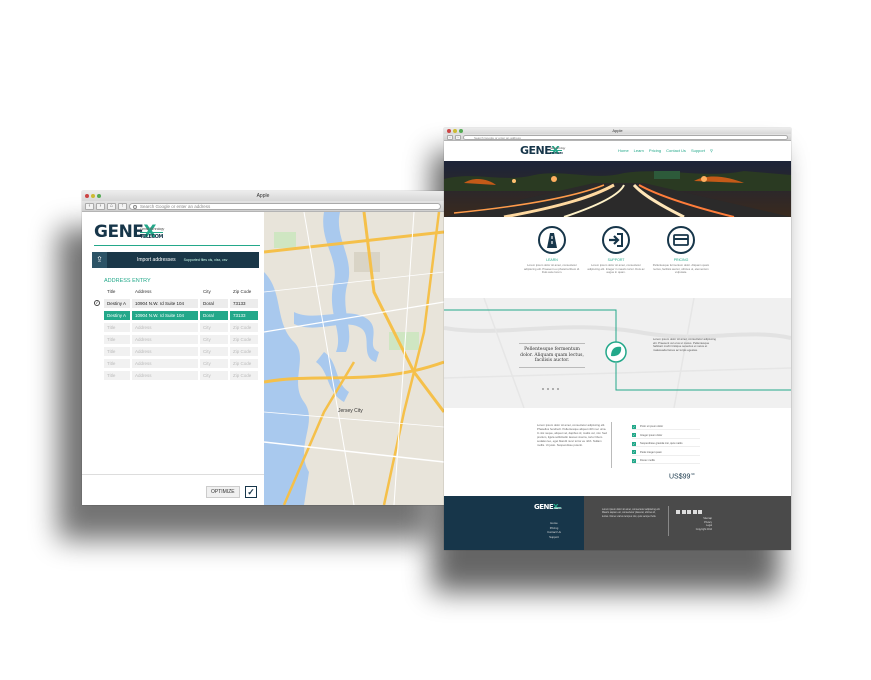 The height and width of the screenshot is (680, 871). Describe the element at coordinates (242, 291) in the screenshot. I see `column-header: Zip Code` at that location.